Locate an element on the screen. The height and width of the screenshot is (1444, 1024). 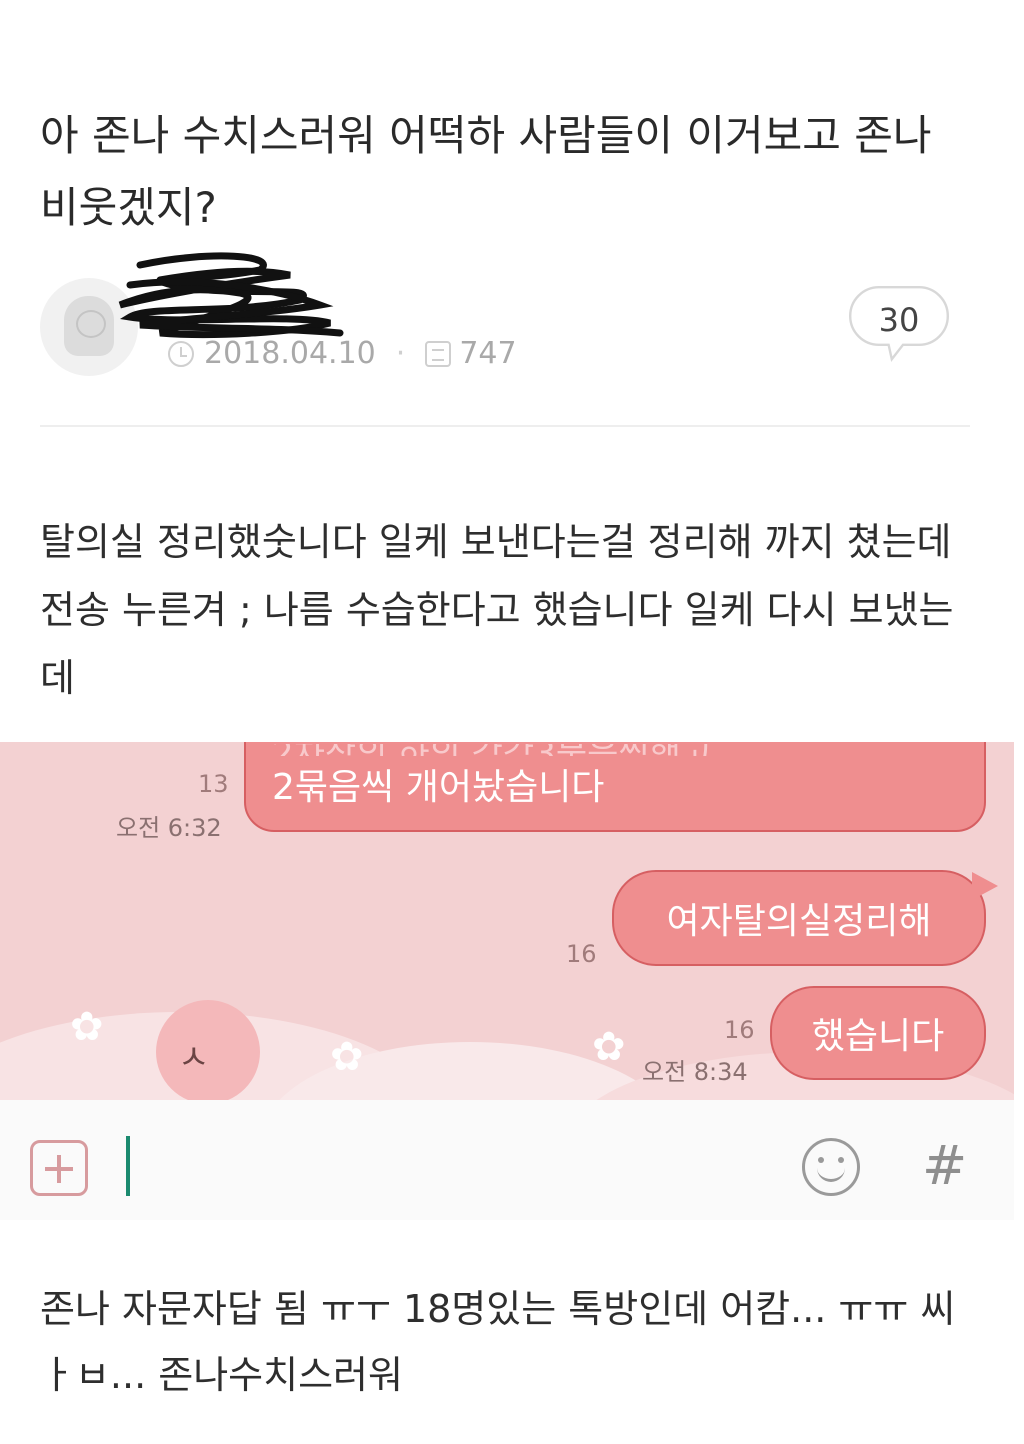
peach-sticker: ㅅ is located at coordinates (208, 1050).